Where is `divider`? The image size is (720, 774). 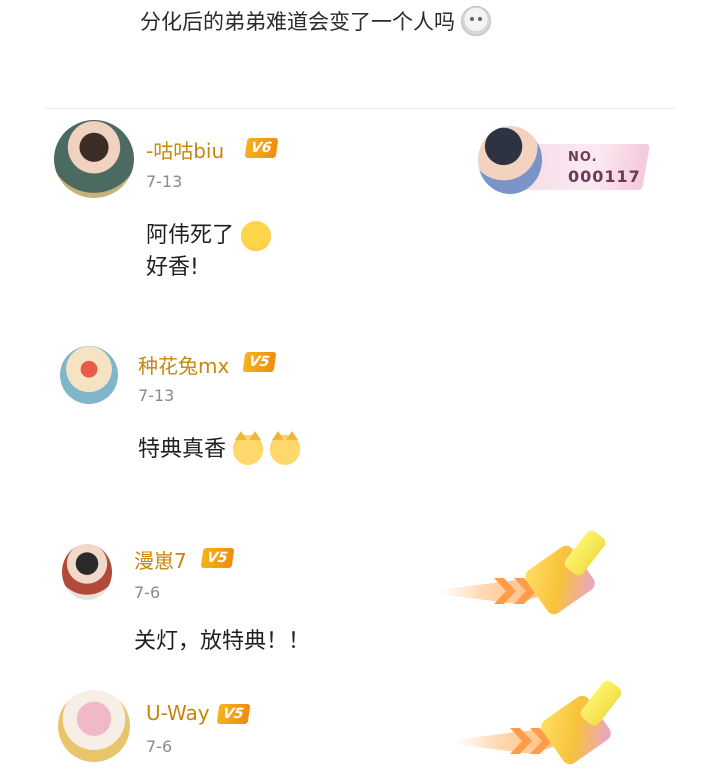 divider is located at coordinates (360, 108).